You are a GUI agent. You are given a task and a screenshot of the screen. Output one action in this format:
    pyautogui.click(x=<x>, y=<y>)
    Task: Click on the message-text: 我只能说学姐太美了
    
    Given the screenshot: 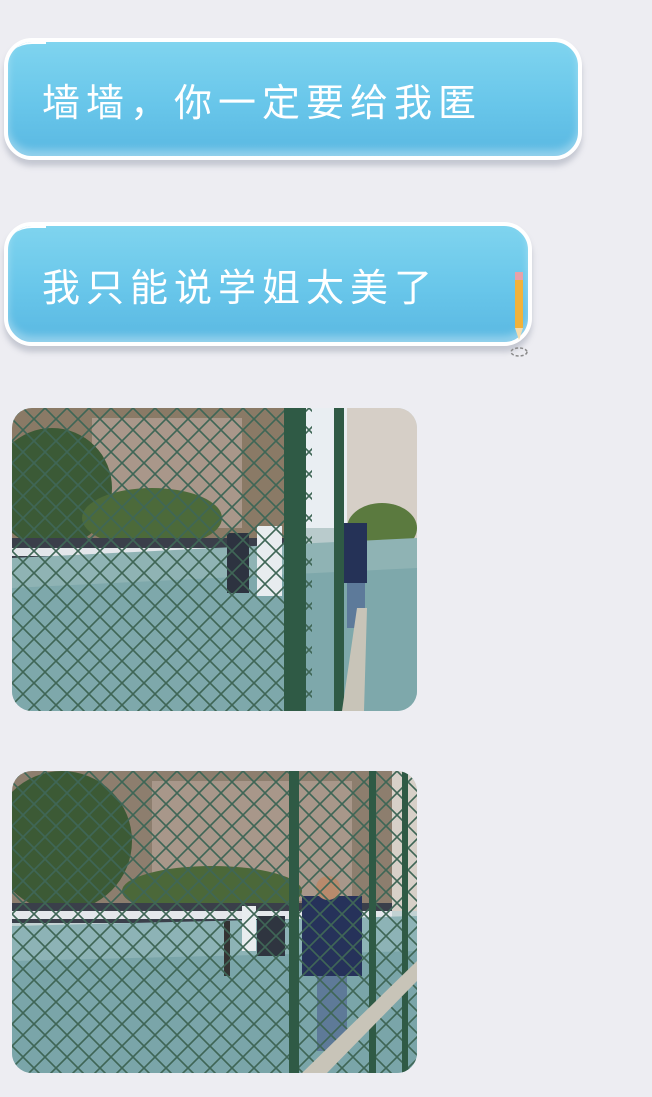 What is the action you would take?
    pyautogui.click(x=240, y=287)
    